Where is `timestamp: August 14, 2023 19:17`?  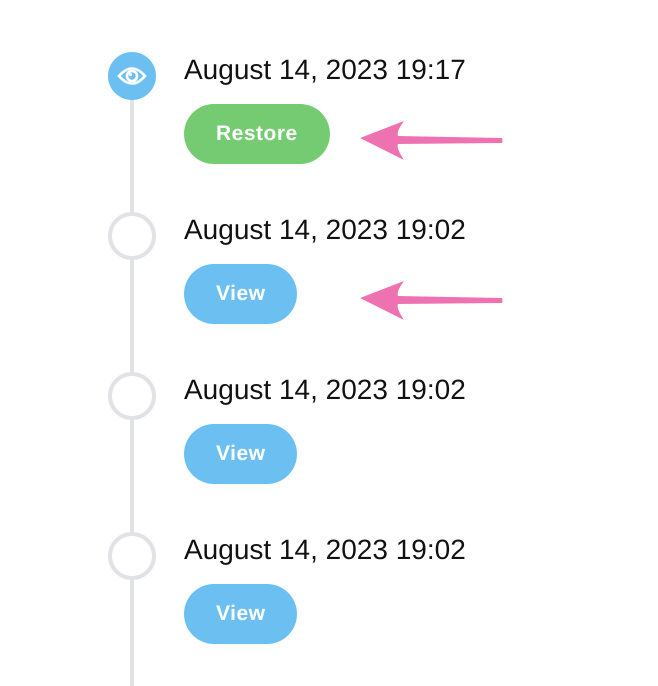
timestamp: August 14, 2023 19:17 is located at coordinates (325, 70).